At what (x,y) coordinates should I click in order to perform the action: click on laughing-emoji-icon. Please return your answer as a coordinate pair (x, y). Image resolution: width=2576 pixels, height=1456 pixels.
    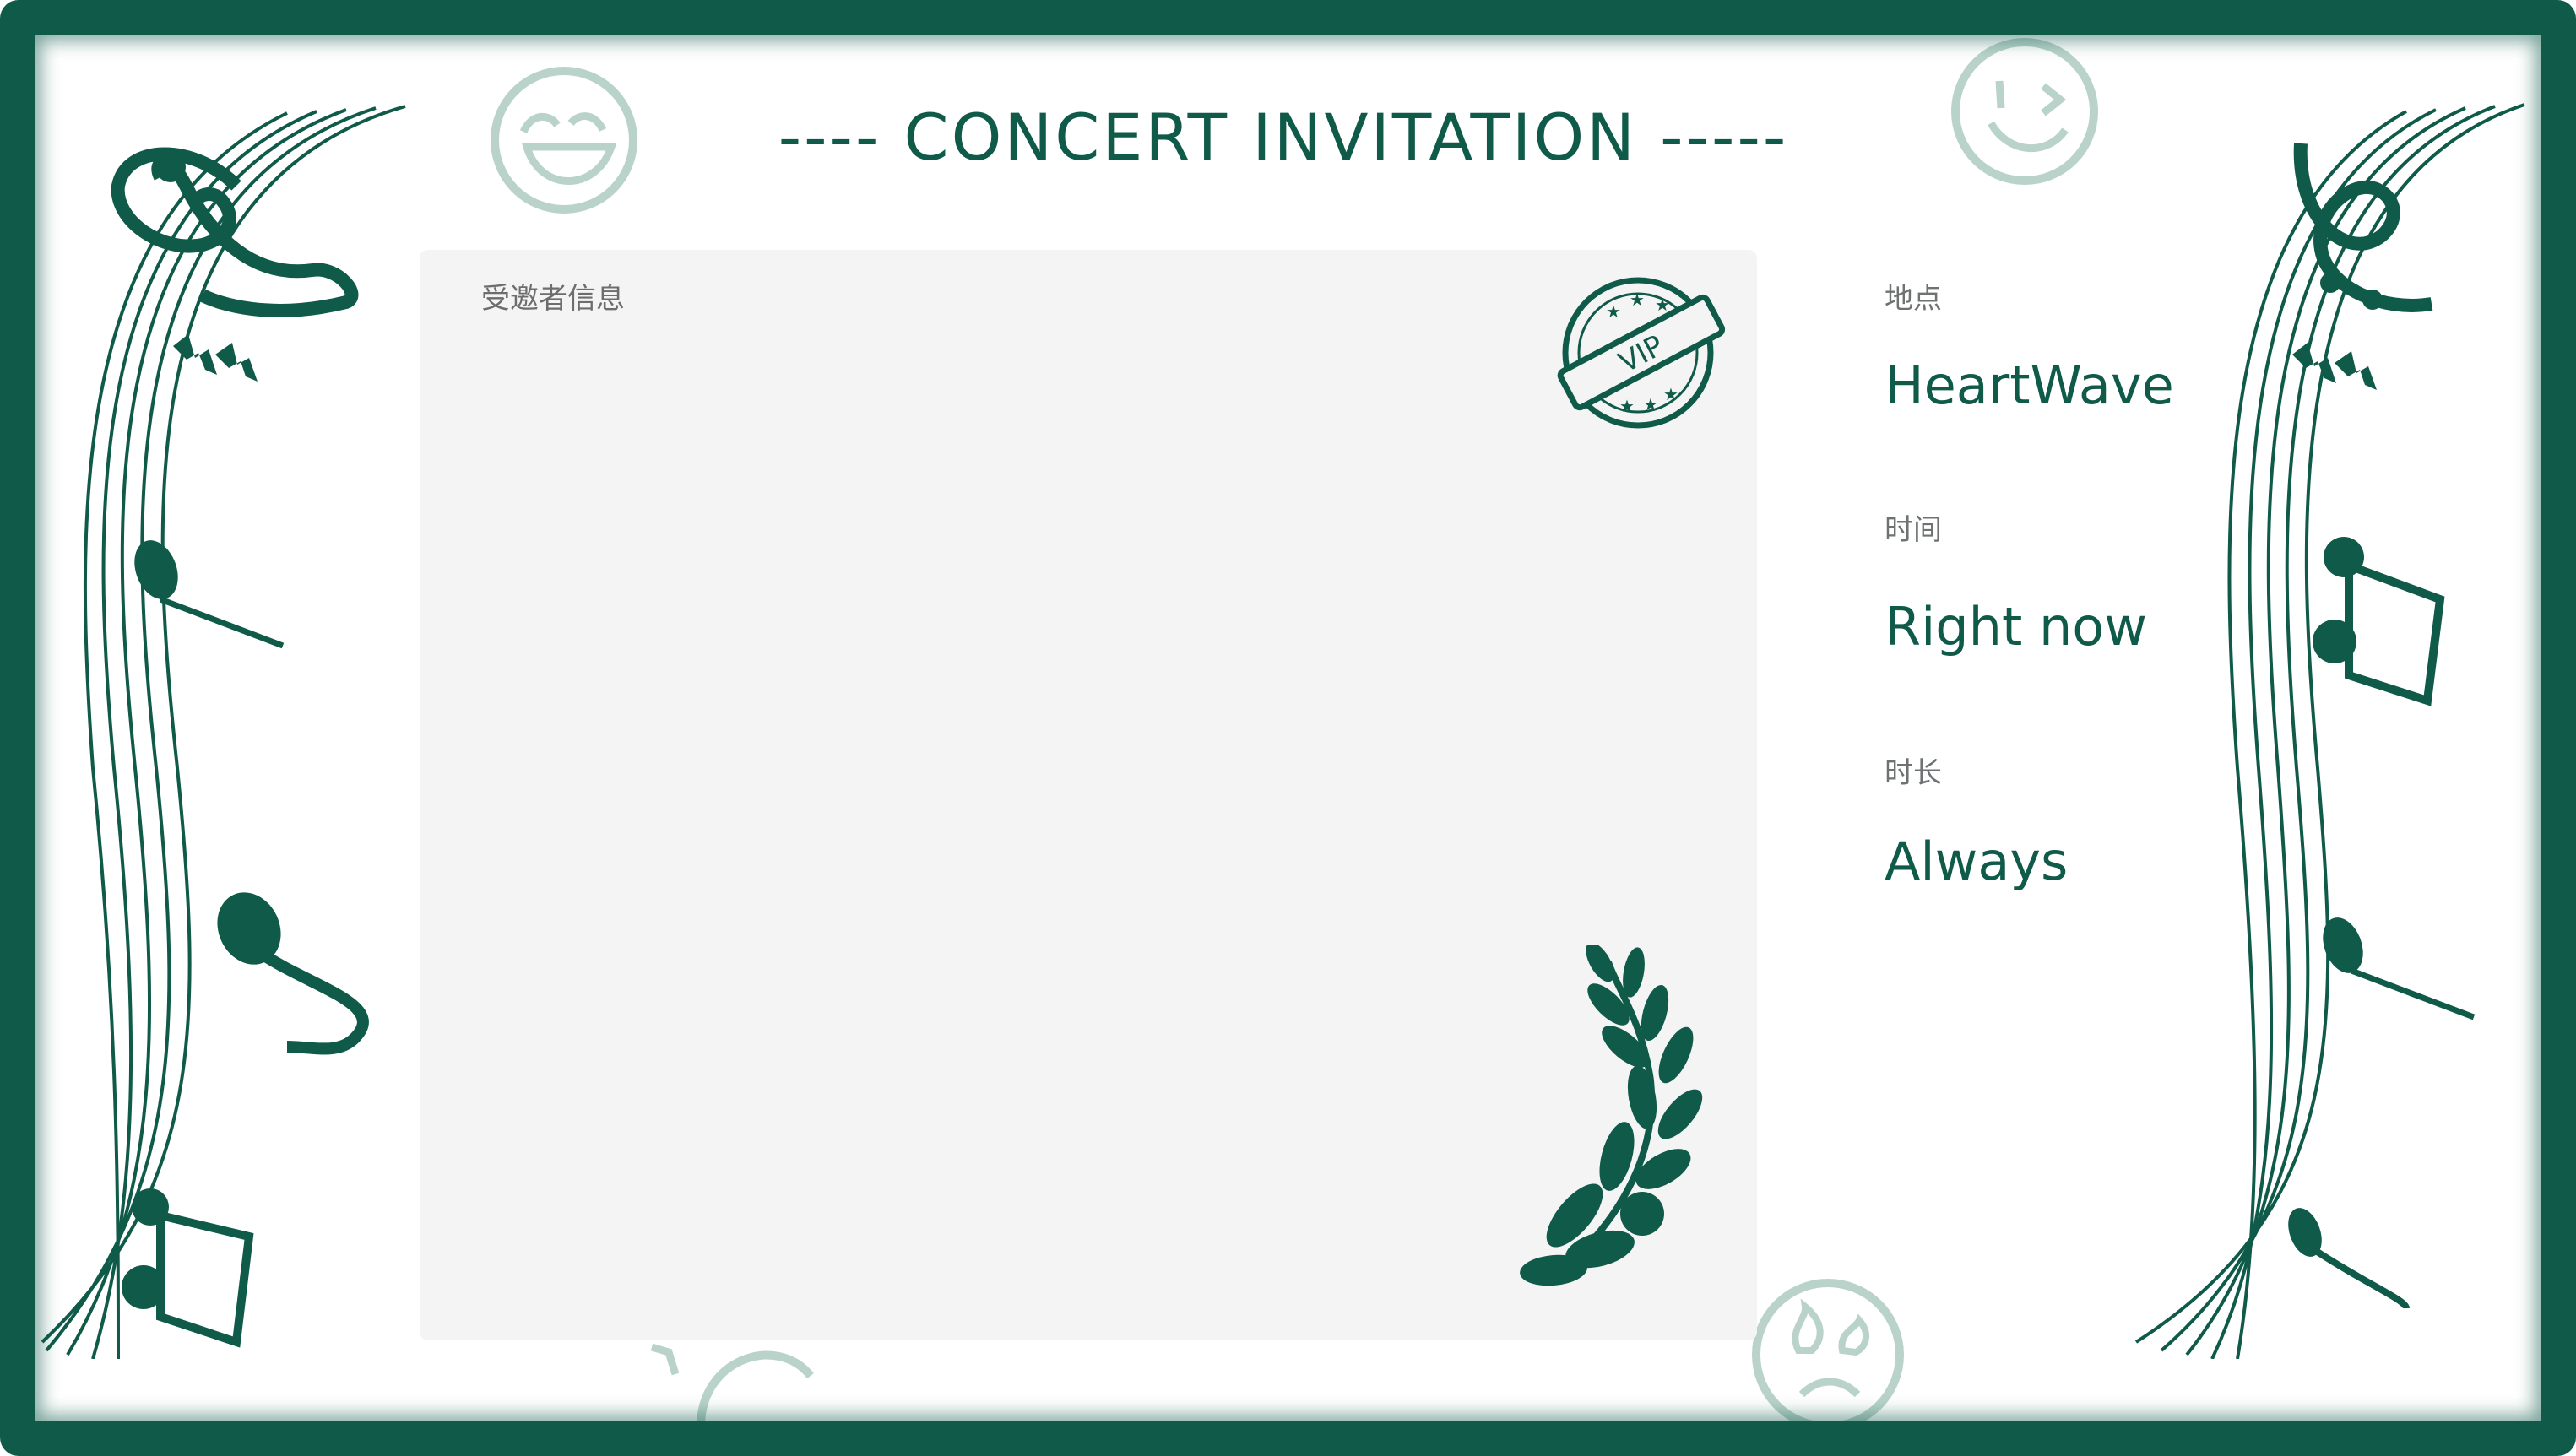
    Looking at the image, I should click on (564, 140).